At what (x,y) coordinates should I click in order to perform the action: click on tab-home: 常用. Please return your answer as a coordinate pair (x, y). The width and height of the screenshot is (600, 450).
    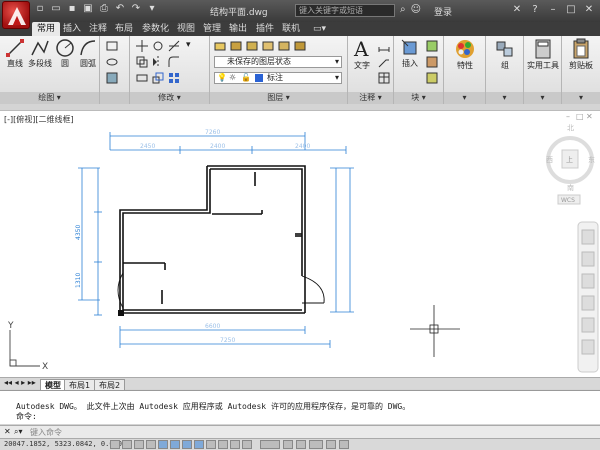
    Looking at the image, I should click on (46, 29).